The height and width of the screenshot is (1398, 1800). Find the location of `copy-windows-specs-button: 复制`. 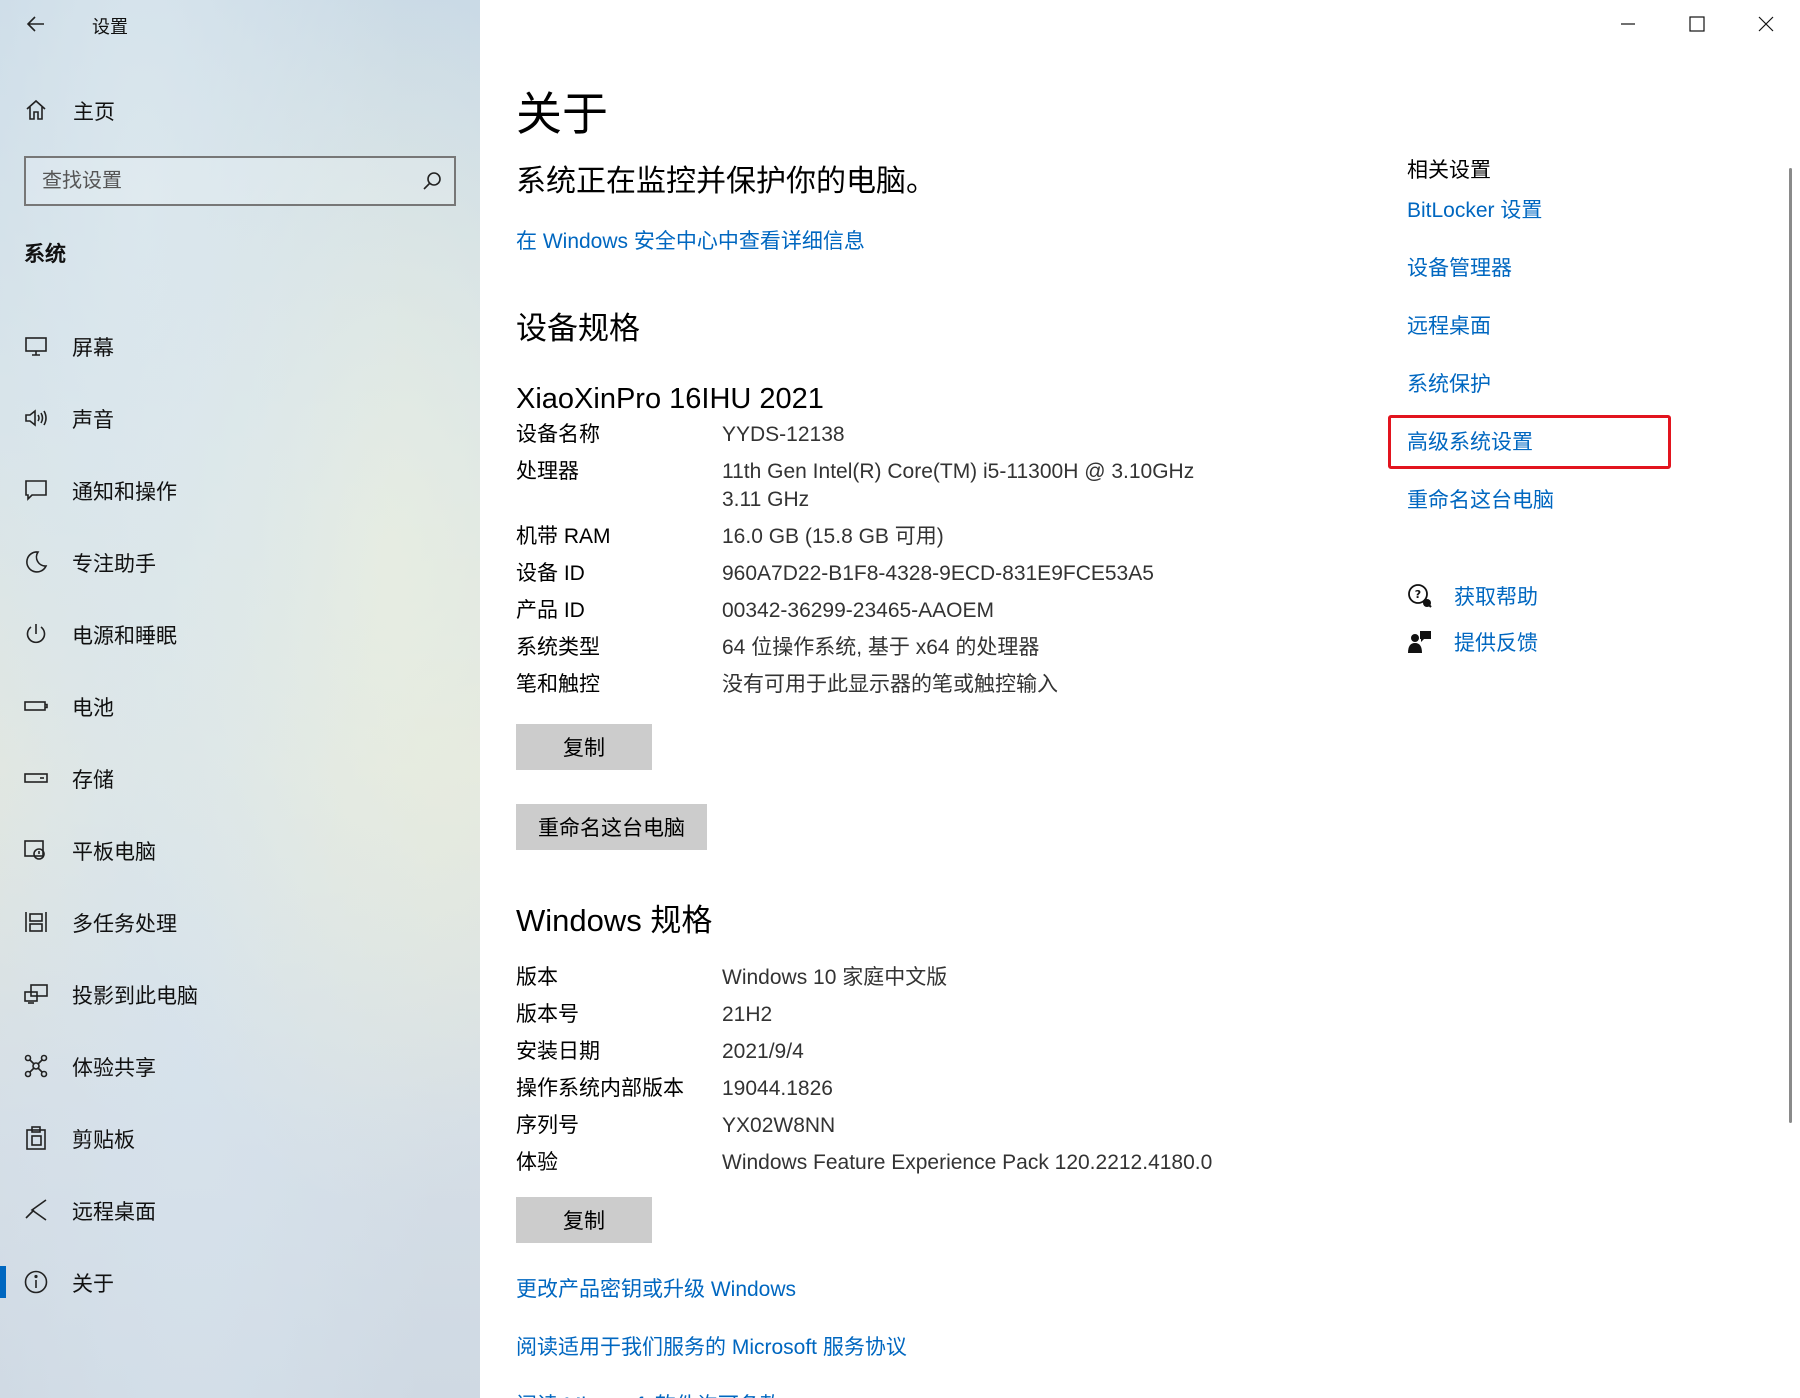

copy-windows-specs-button: 复制 is located at coordinates (584, 1220).